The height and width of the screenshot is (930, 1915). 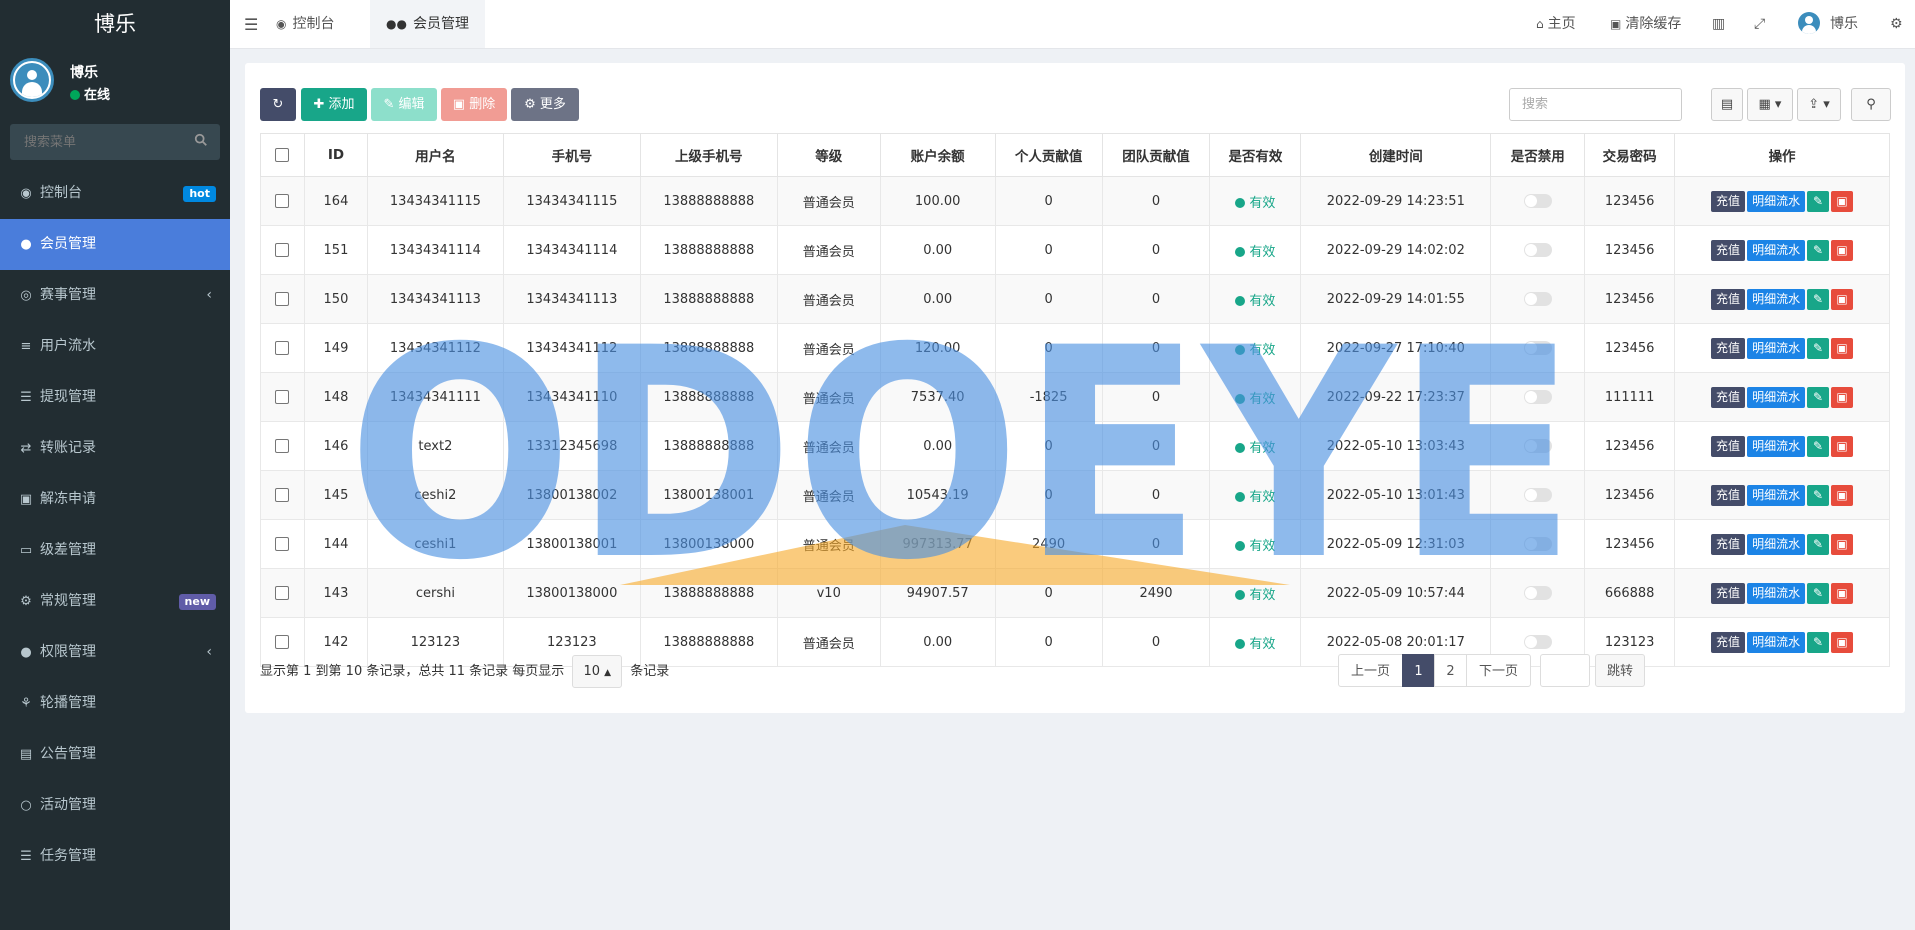 What do you see at coordinates (1498, 670) in the screenshot?
I see `next-page-button: 下一页` at bounding box center [1498, 670].